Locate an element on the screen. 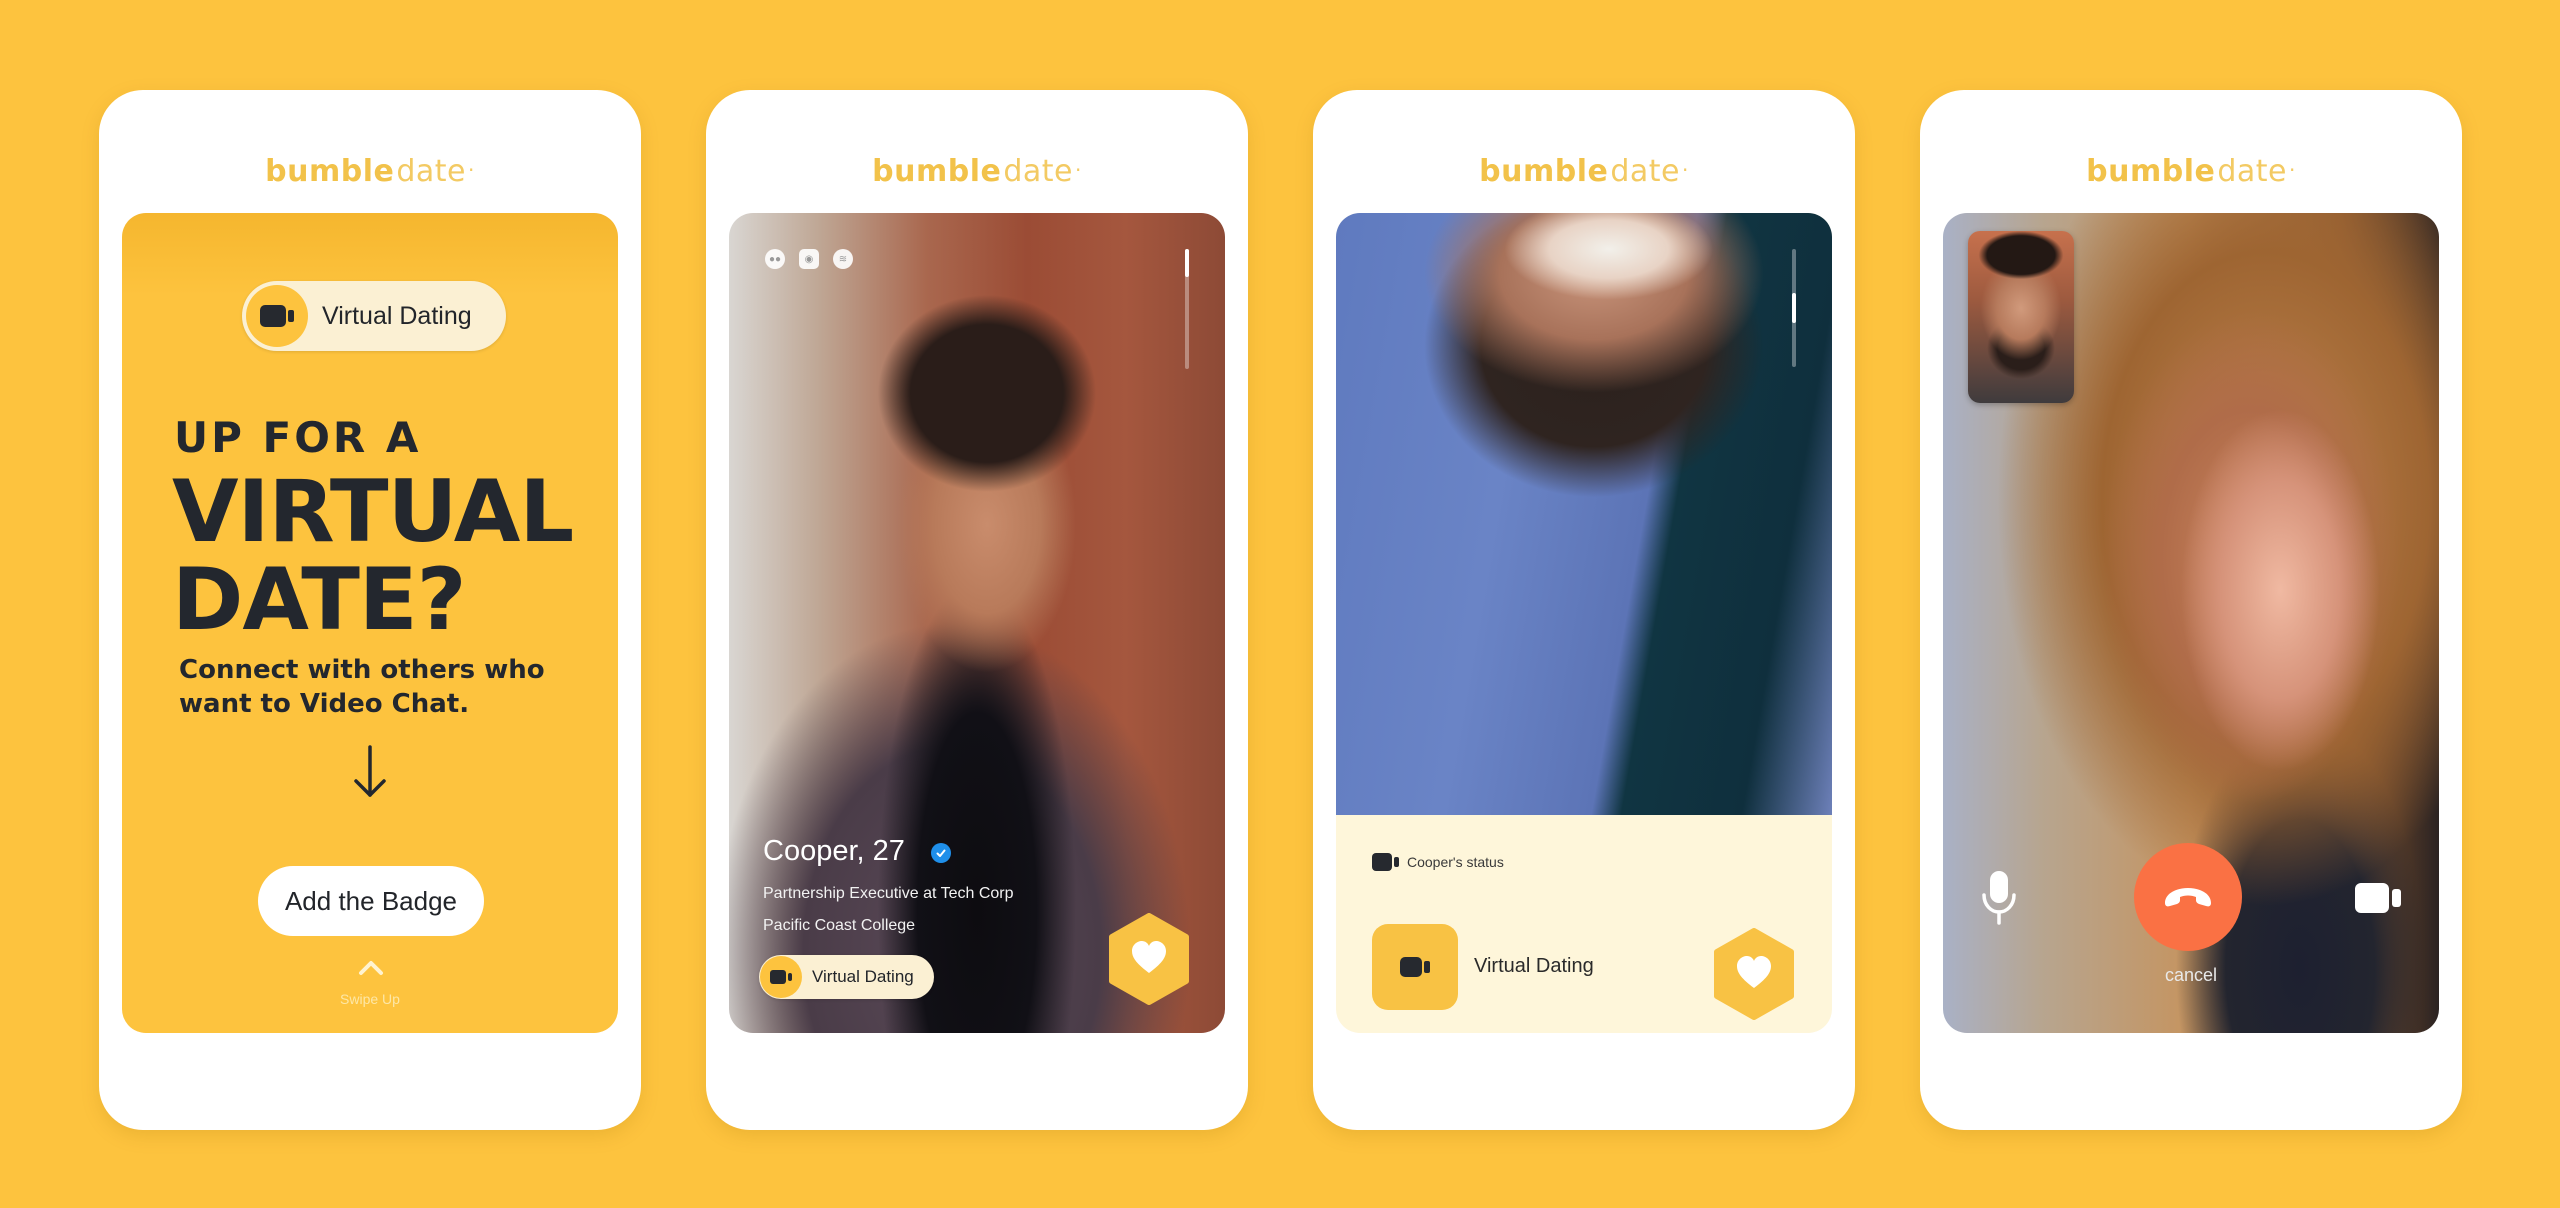 The width and height of the screenshot is (2560, 1208). phone-hangup-icon is located at coordinates (2188, 897).